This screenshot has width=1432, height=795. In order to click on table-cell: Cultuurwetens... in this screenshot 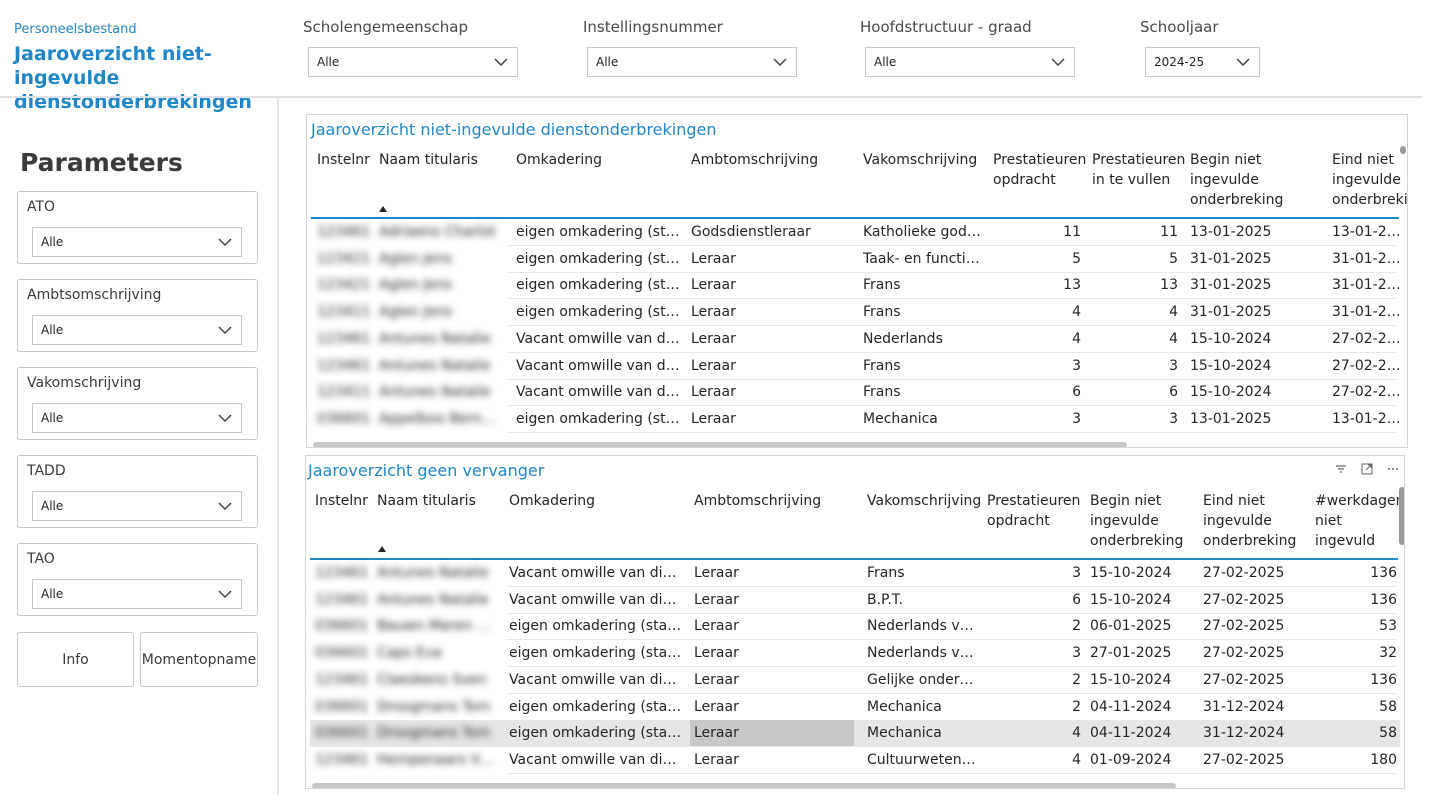, I will do `click(923, 759)`.